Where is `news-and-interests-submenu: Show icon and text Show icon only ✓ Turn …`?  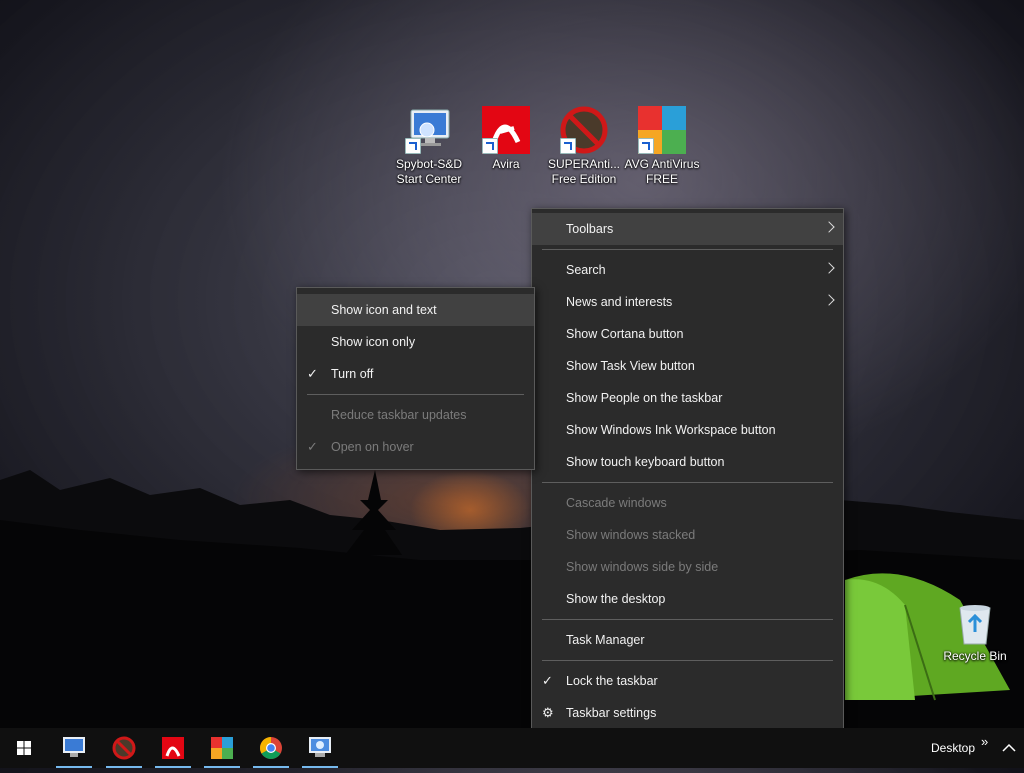
news-and-interests-submenu: Show icon and text Show icon only ✓ Turn … is located at coordinates (415, 378).